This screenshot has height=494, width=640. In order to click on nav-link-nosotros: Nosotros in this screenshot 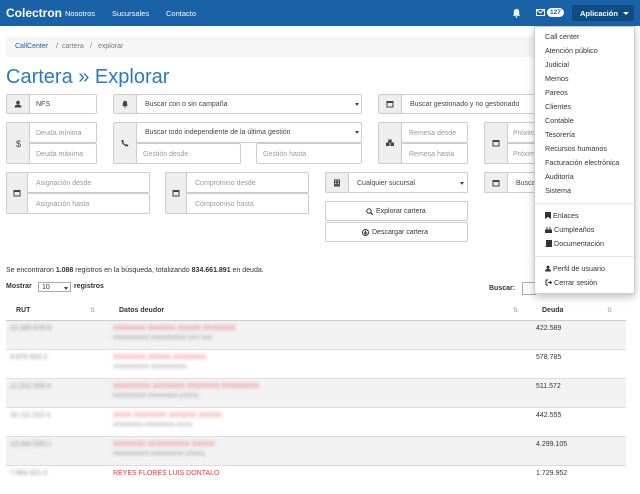, I will do `click(80, 13)`.